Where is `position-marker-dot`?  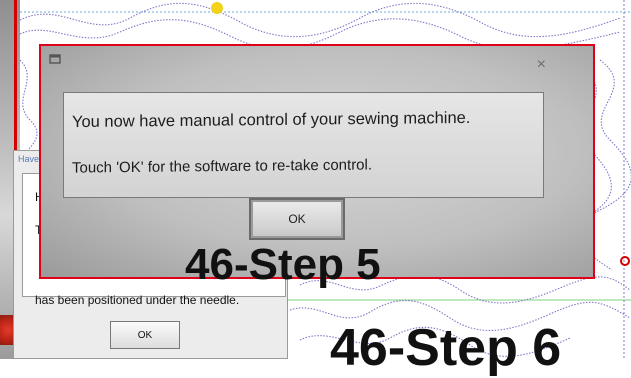
position-marker-dot is located at coordinates (217, 8).